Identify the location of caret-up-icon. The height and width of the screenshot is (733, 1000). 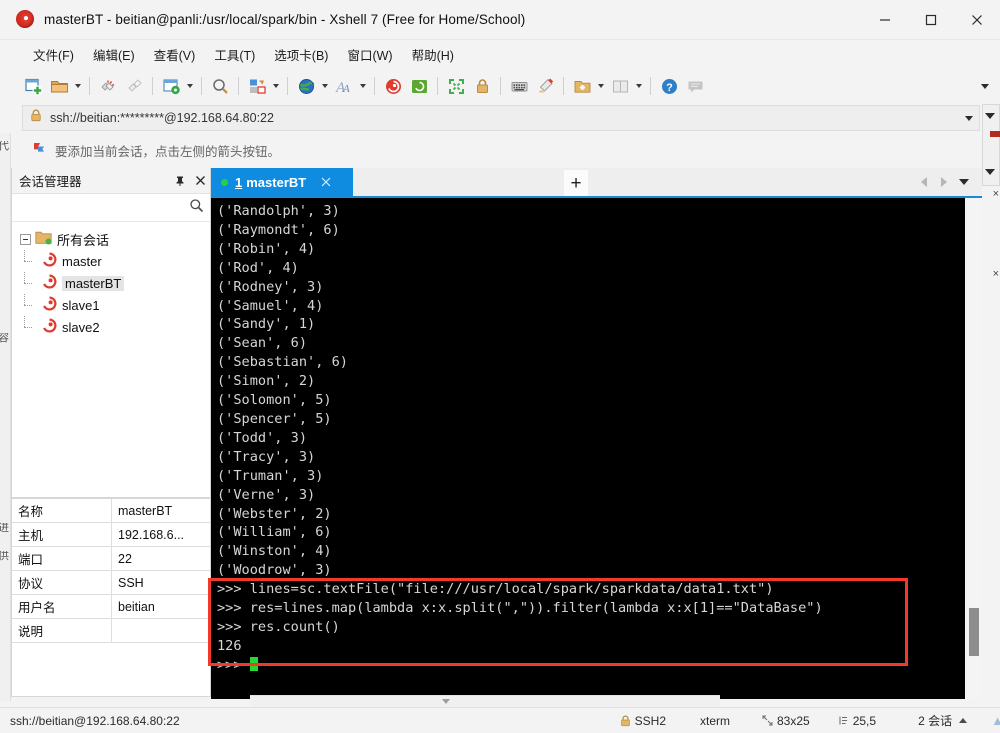
(963, 720).